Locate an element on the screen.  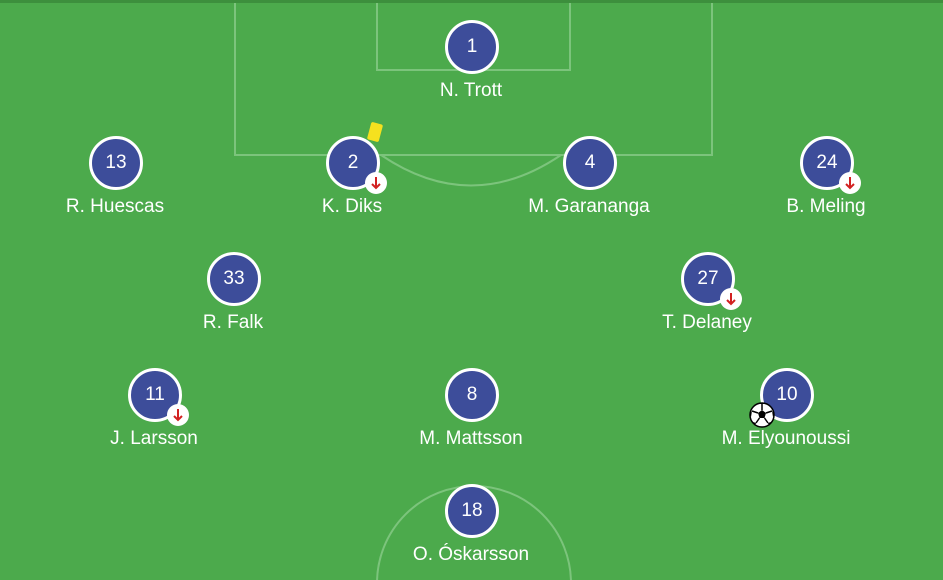
player-card-11: 11 J. Larsson is located at coordinates (154, 408).